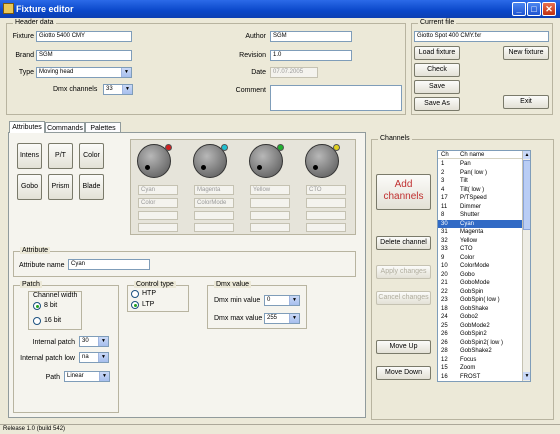  What do you see at coordinates (23, 36) in the screenshot?
I see `fixture-label: Fixture` at bounding box center [23, 36].